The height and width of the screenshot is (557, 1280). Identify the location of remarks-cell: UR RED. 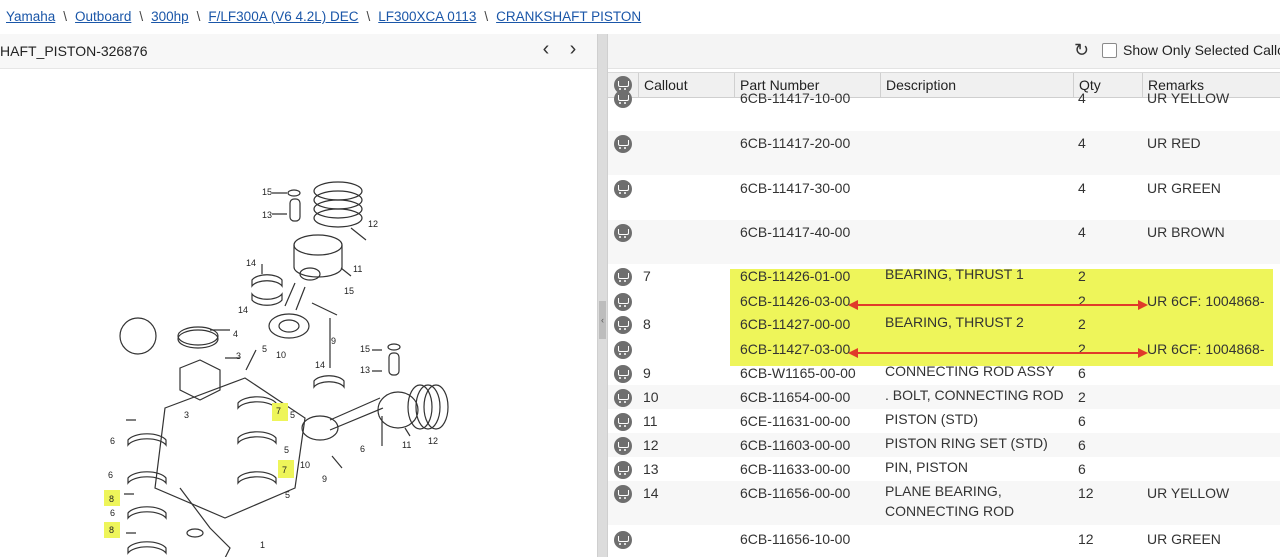
(1174, 143).